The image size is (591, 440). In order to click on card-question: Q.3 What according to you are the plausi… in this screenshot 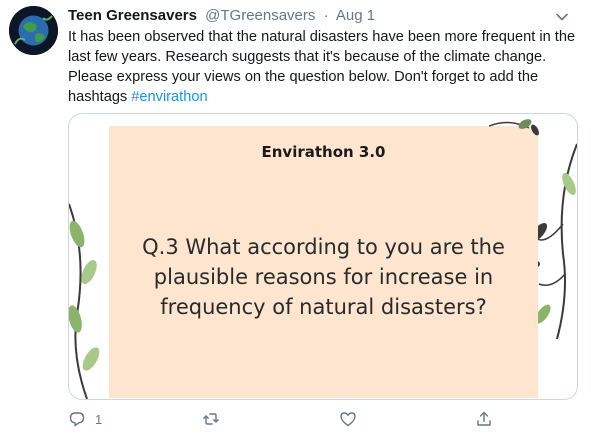, I will do `click(323, 277)`.